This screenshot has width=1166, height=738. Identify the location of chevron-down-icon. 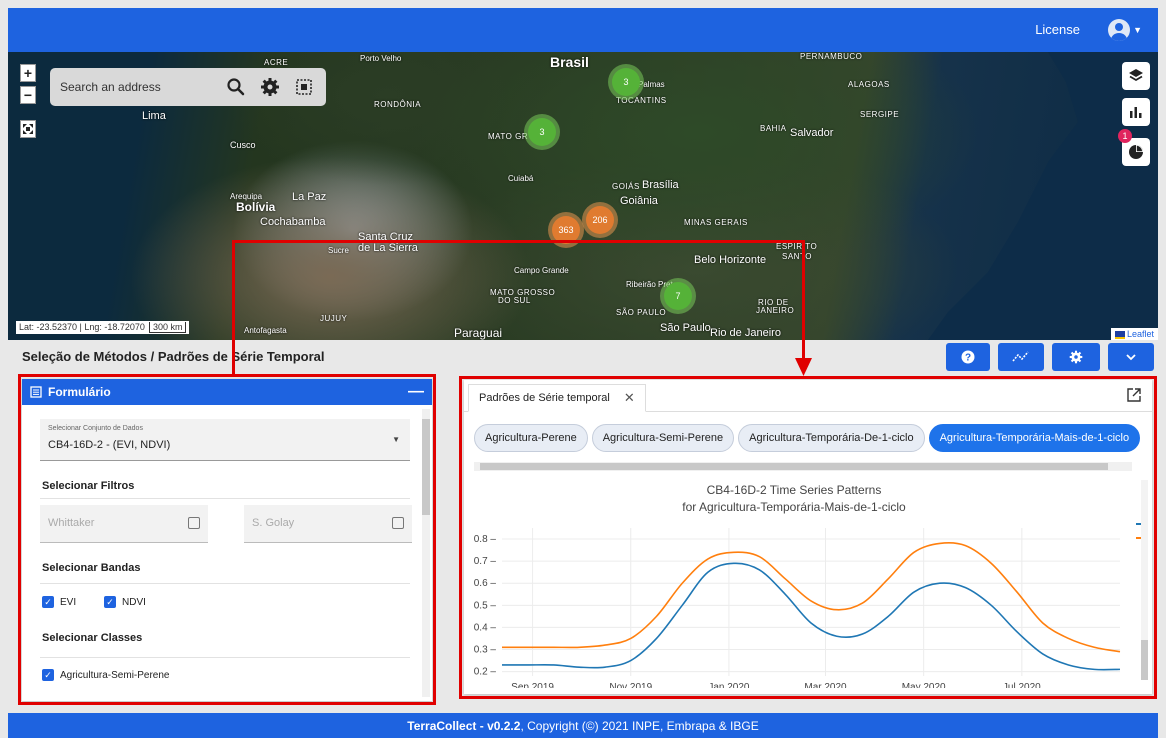
(1131, 357).